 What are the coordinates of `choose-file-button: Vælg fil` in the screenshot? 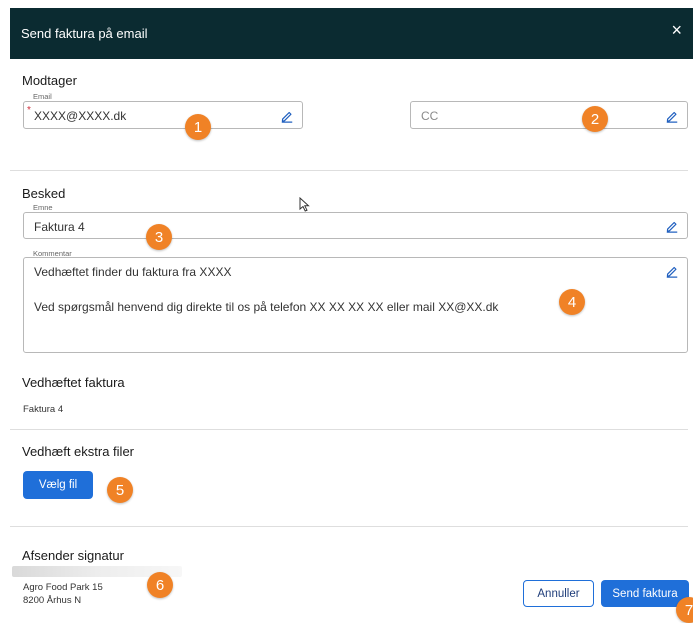 It's located at (58, 485).